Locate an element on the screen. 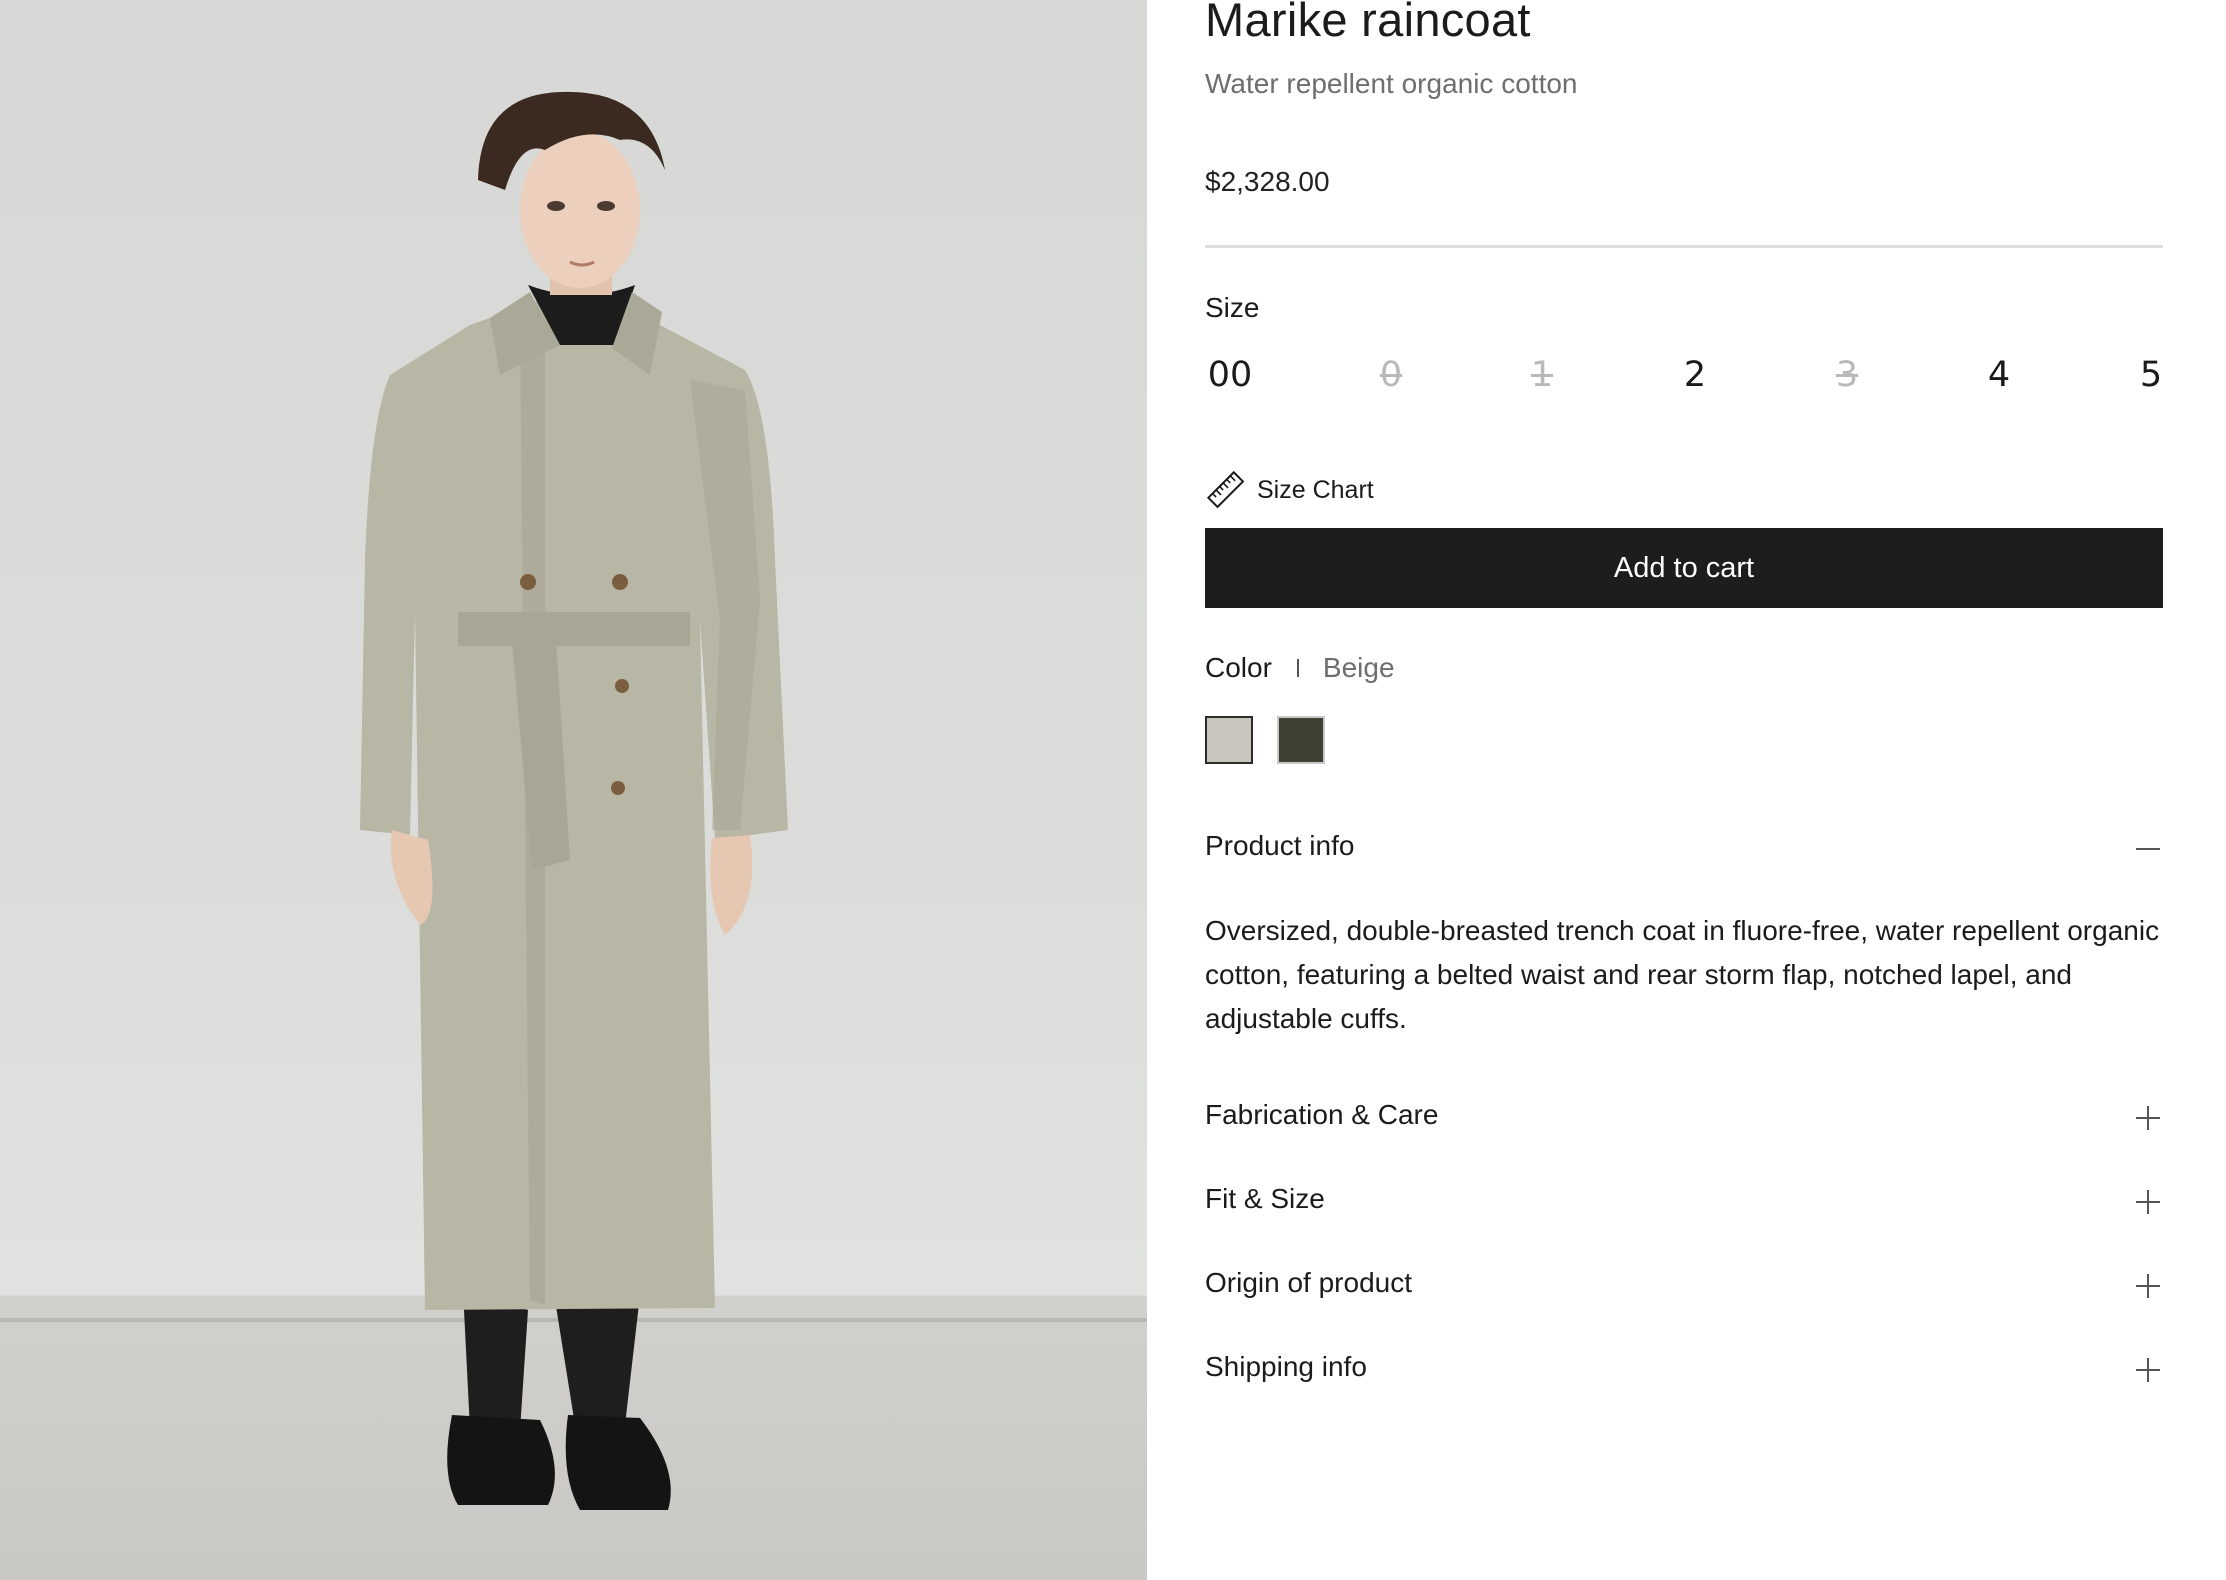 The width and height of the screenshot is (2226, 1580). size-option-0: 0 is located at coordinates (1391, 375).